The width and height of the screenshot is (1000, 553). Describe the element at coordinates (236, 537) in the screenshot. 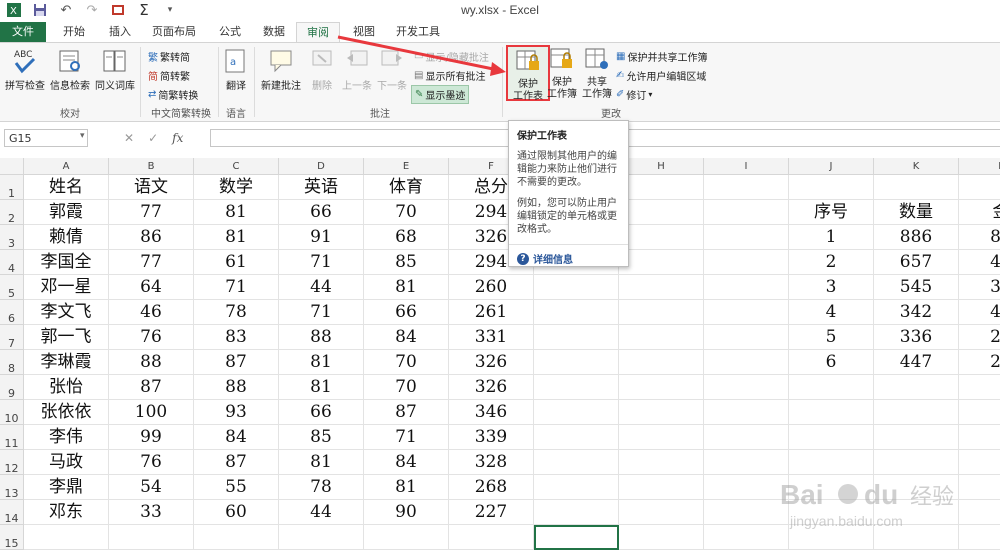

I see `cell-C15` at that location.